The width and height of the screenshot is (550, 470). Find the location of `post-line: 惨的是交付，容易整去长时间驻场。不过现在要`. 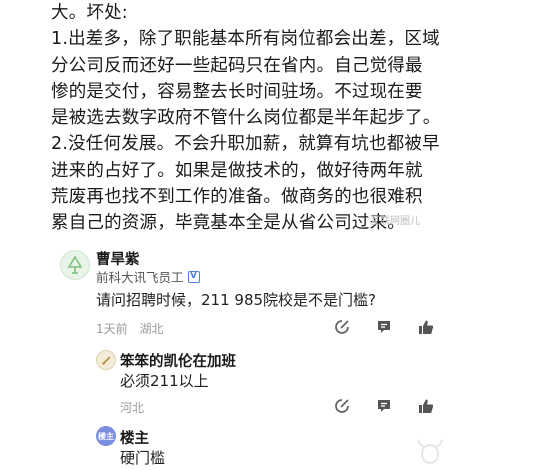

post-line: 惨的是交付，容易整去长时间驻场。不过现在要 is located at coordinates (237, 91).